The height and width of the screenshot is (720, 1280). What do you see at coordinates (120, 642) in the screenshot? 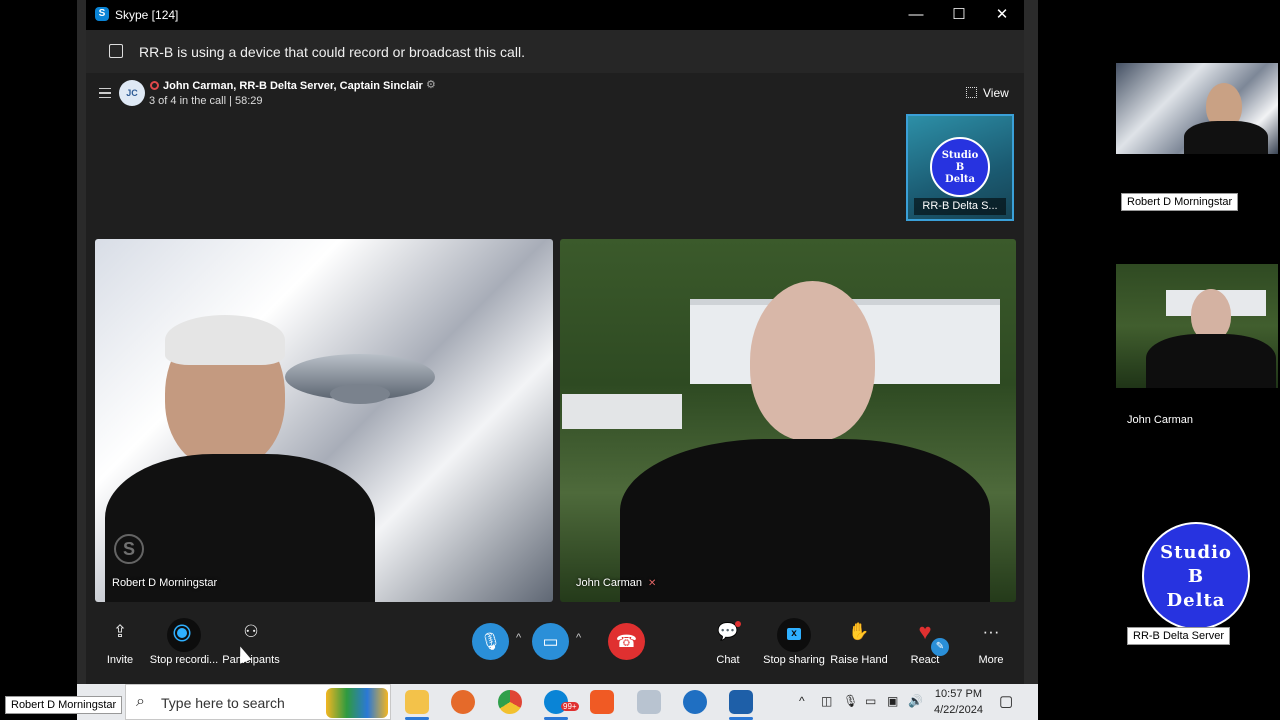
I see `invite-button: ⇪ Invite` at bounding box center [120, 642].